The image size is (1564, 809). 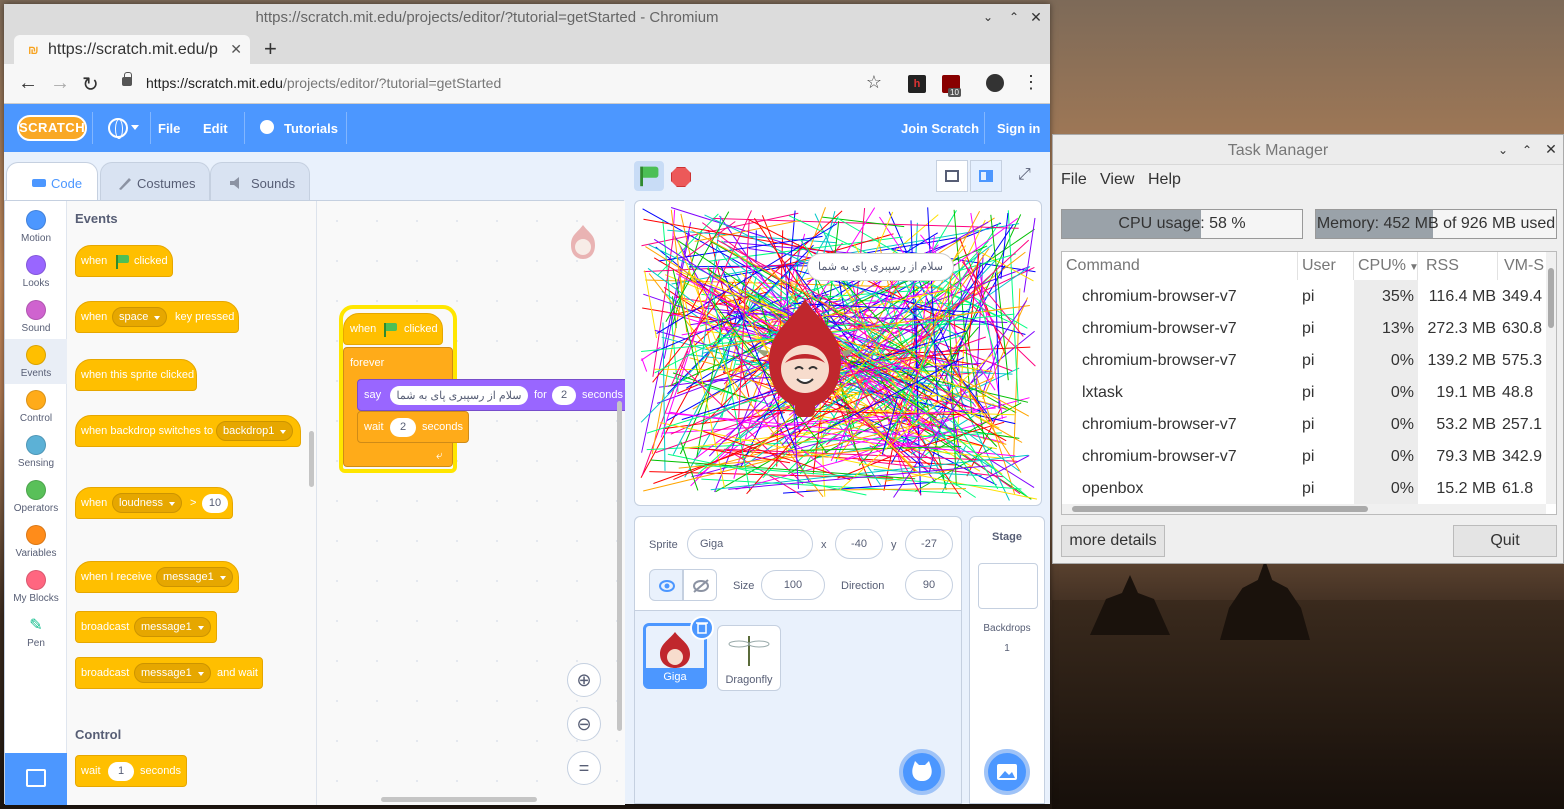 What do you see at coordinates (311, 459) in the screenshot?
I see `palette-scrollbar` at bounding box center [311, 459].